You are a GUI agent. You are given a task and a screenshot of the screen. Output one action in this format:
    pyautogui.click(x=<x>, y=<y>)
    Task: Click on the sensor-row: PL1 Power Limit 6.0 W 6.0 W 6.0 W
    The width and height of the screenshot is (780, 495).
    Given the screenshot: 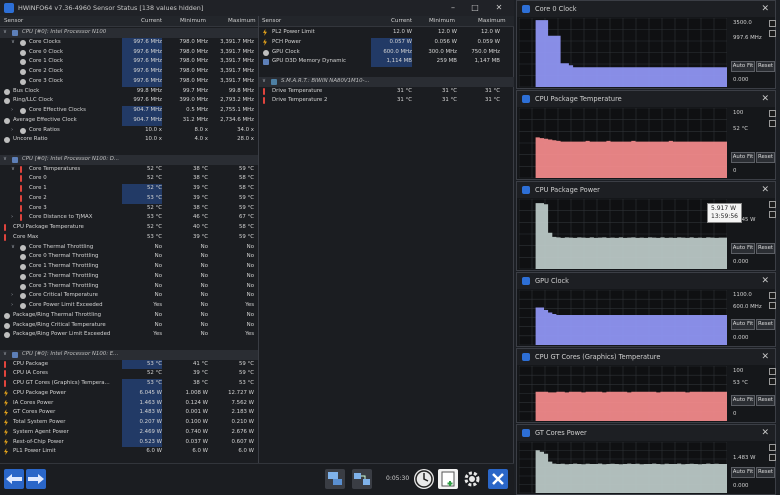 What is the action you would take?
    pyautogui.click(x=129, y=452)
    